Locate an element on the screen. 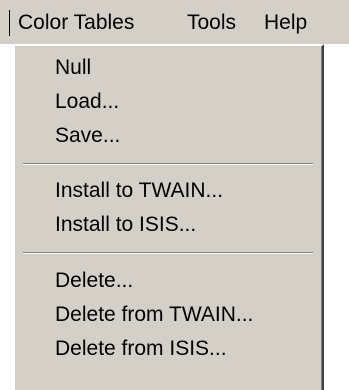 The image size is (349, 390). menu-color-tables: Color Tables is located at coordinates (76, 23).